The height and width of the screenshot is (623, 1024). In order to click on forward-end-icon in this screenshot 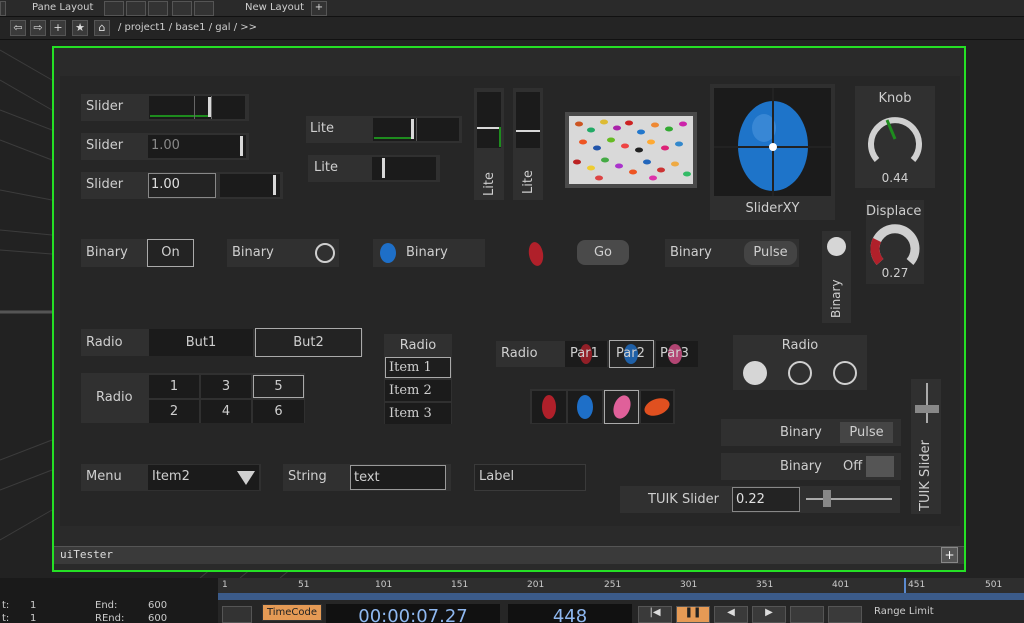, I will do `click(845, 614)`.